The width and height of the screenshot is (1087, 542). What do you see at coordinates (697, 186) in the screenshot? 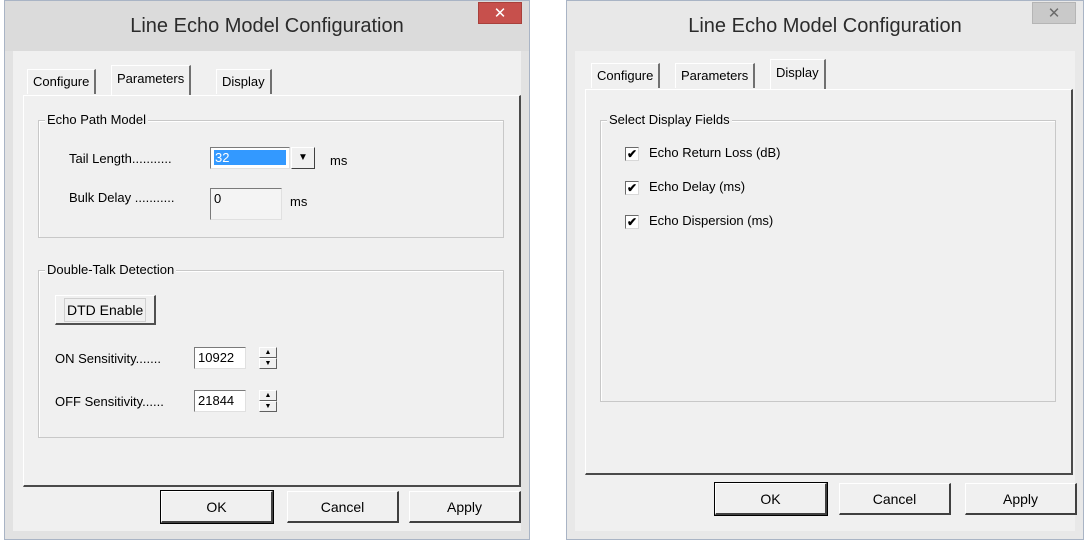
I see `echo-delay-label: Echo Delay (ms)` at bounding box center [697, 186].